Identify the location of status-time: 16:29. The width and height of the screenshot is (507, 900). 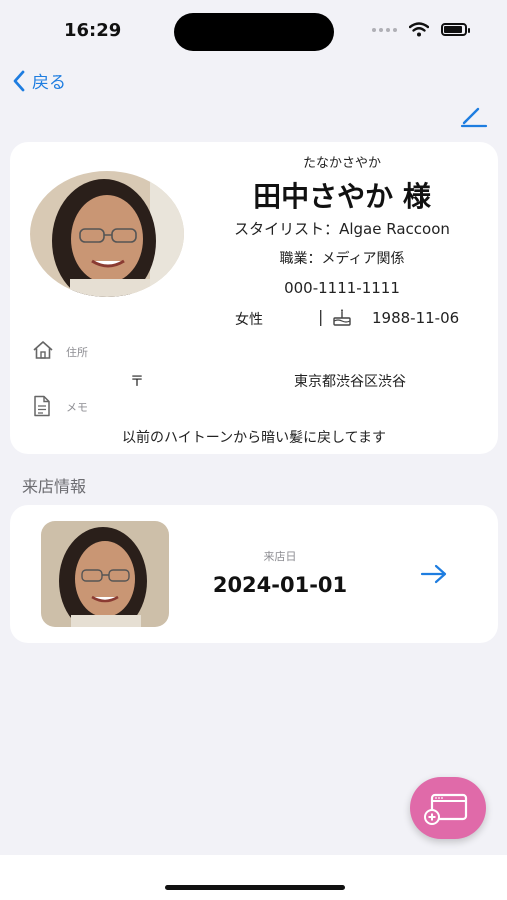
(93, 30).